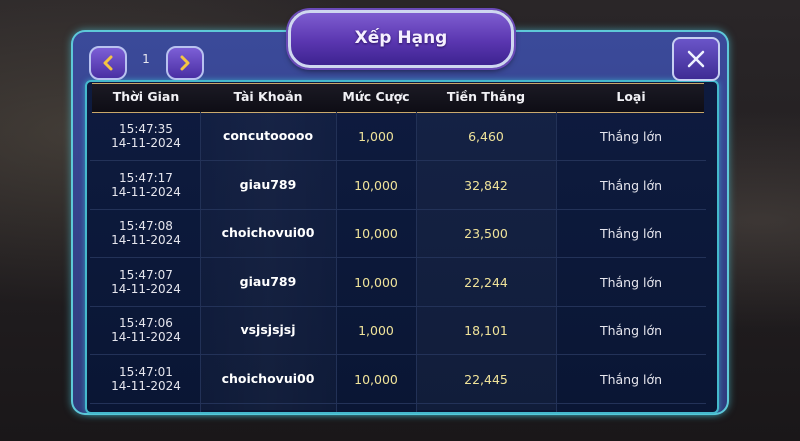 Image resolution: width=800 pixels, height=441 pixels. Describe the element at coordinates (268, 329) in the screenshot. I see `row-account: vsjsjsjsj` at that location.